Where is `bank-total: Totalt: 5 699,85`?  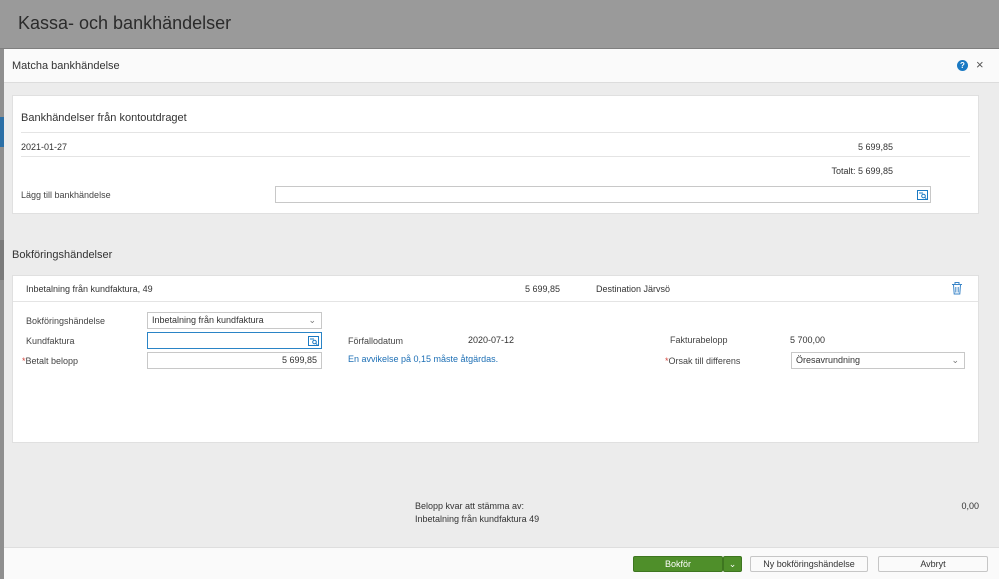 bank-total: Totalt: 5 699,85 is located at coordinates (862, 171).